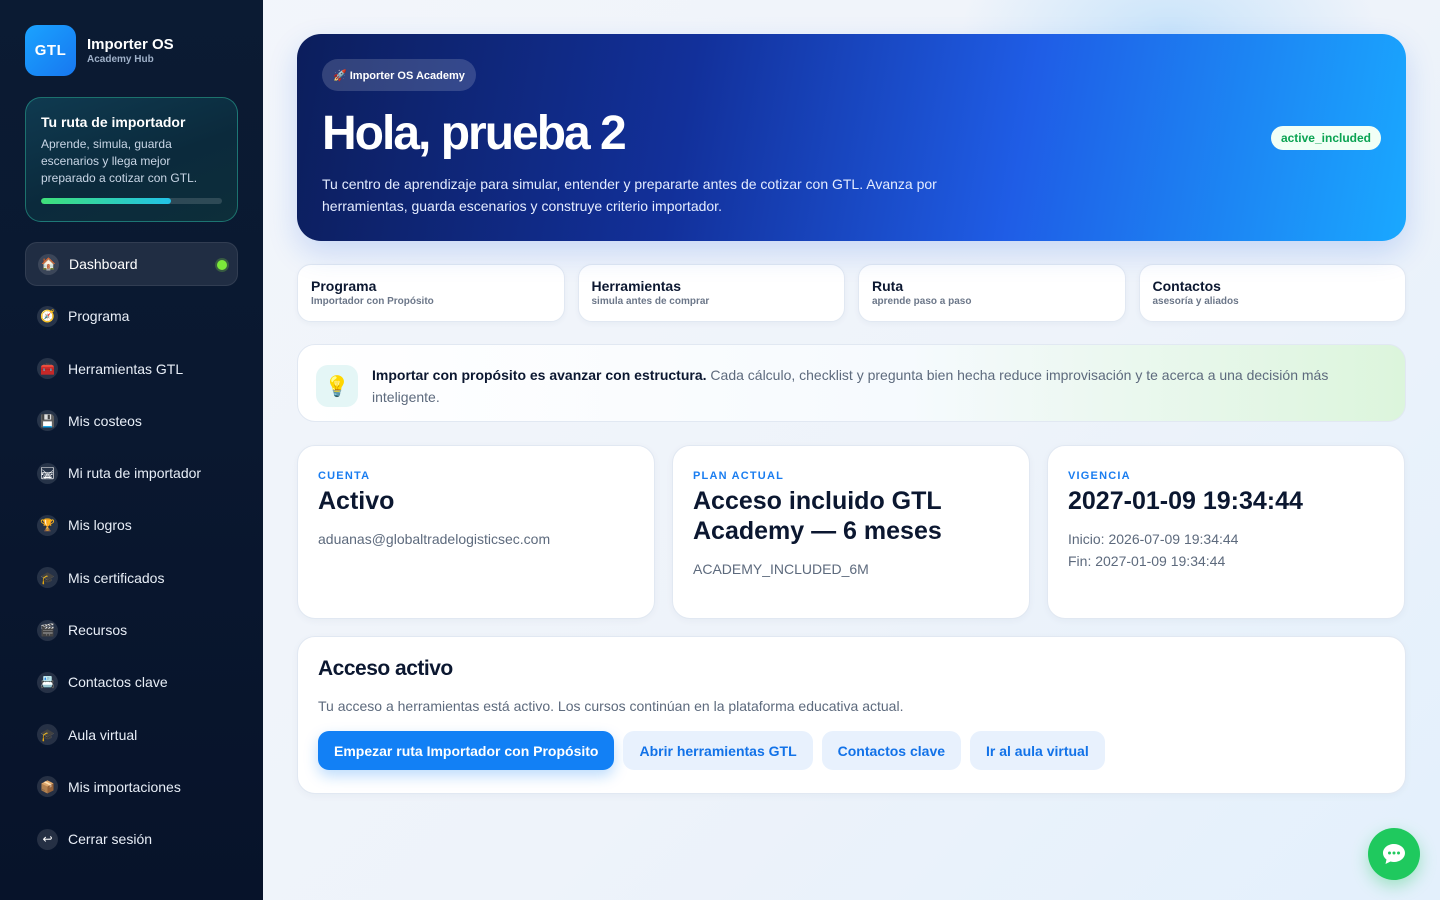 The width and height of the screenshot is (1440, 900). I want to click on sidebar-item-label: Dashboard, so click(103, 264).